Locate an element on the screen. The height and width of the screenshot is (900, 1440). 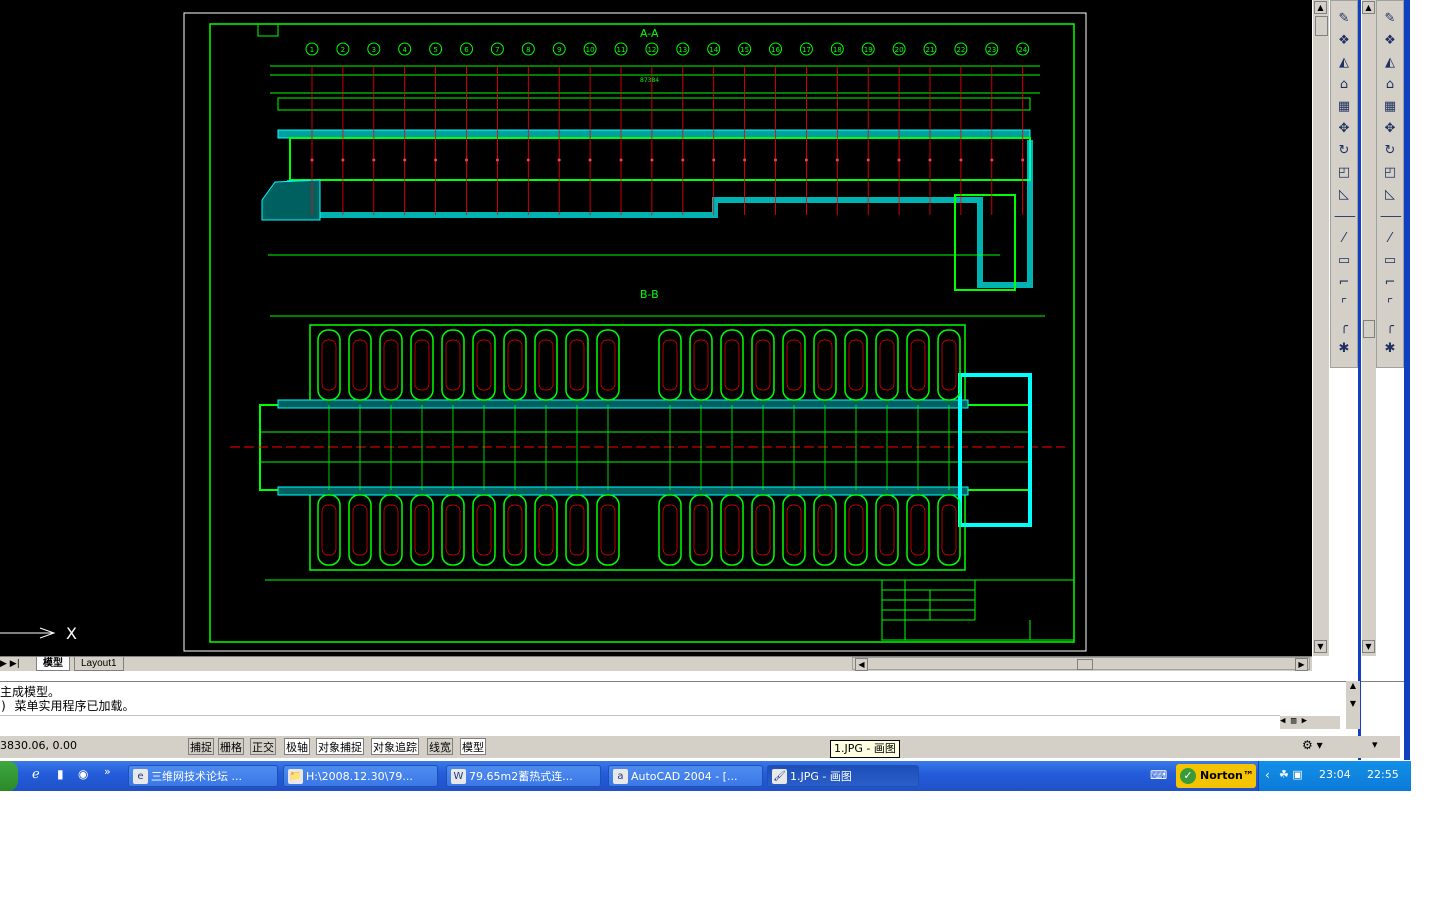
grid-button: 栅格 is located at coordinates (231, 746).